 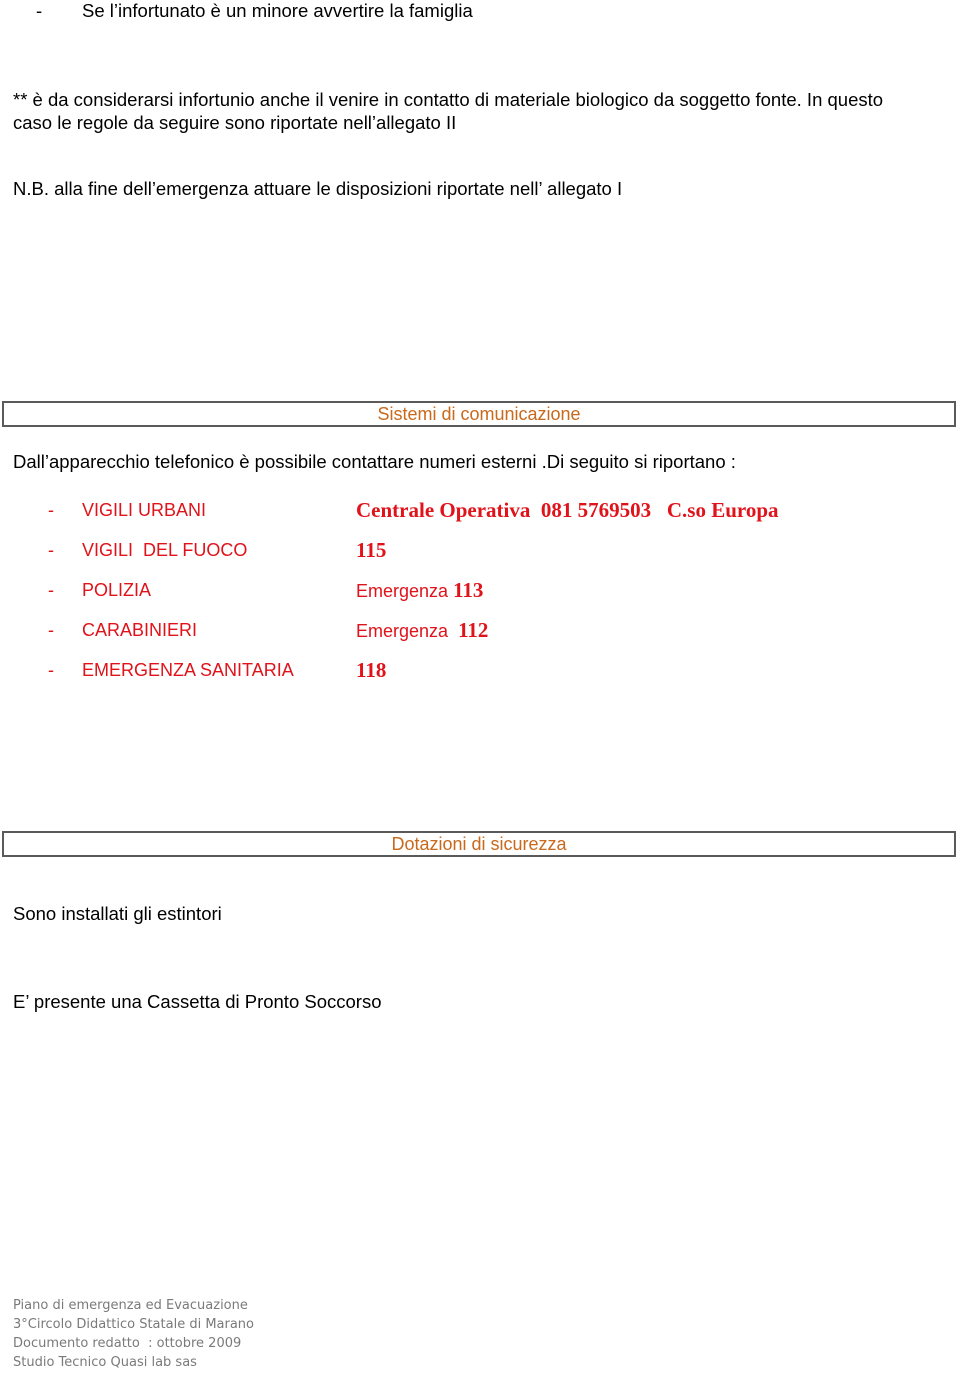 I want to click on footer-line-plan: Piano di emergenza ed Evacuazione, so click(x=130, y=1305).